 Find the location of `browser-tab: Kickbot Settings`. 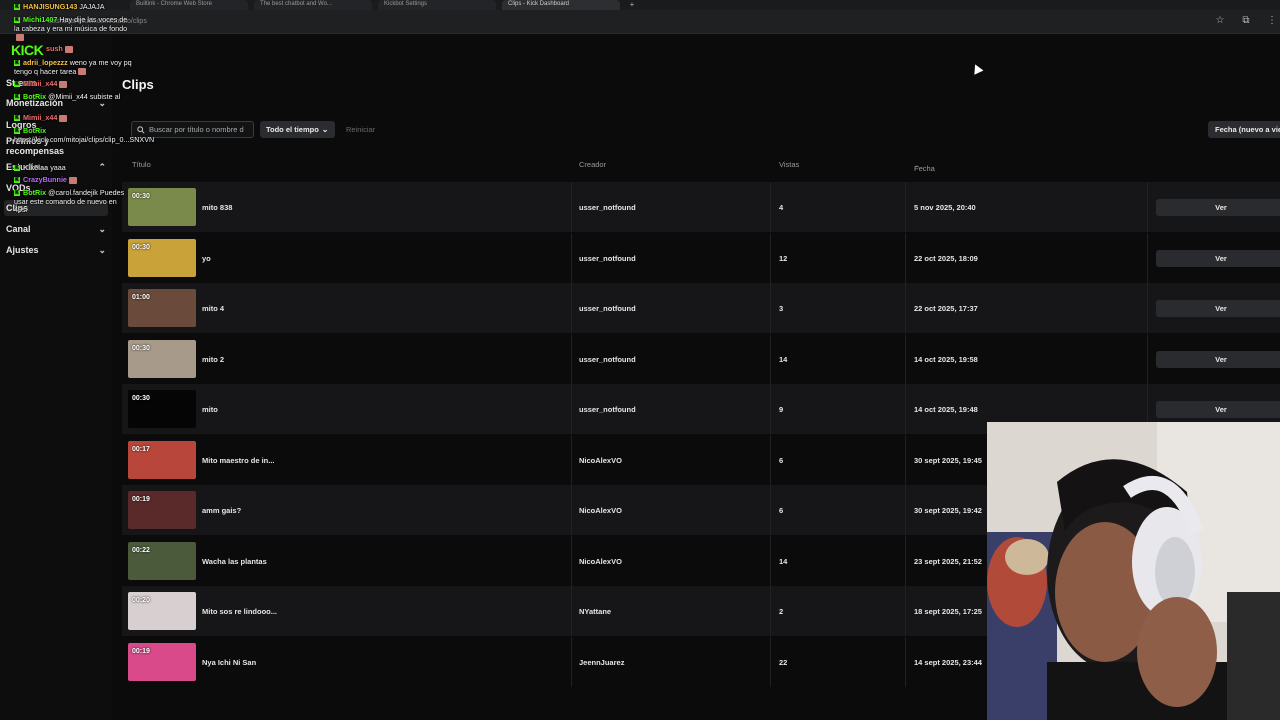

browser-tab: Kickbot Settings is located at coordinates (437, 5).